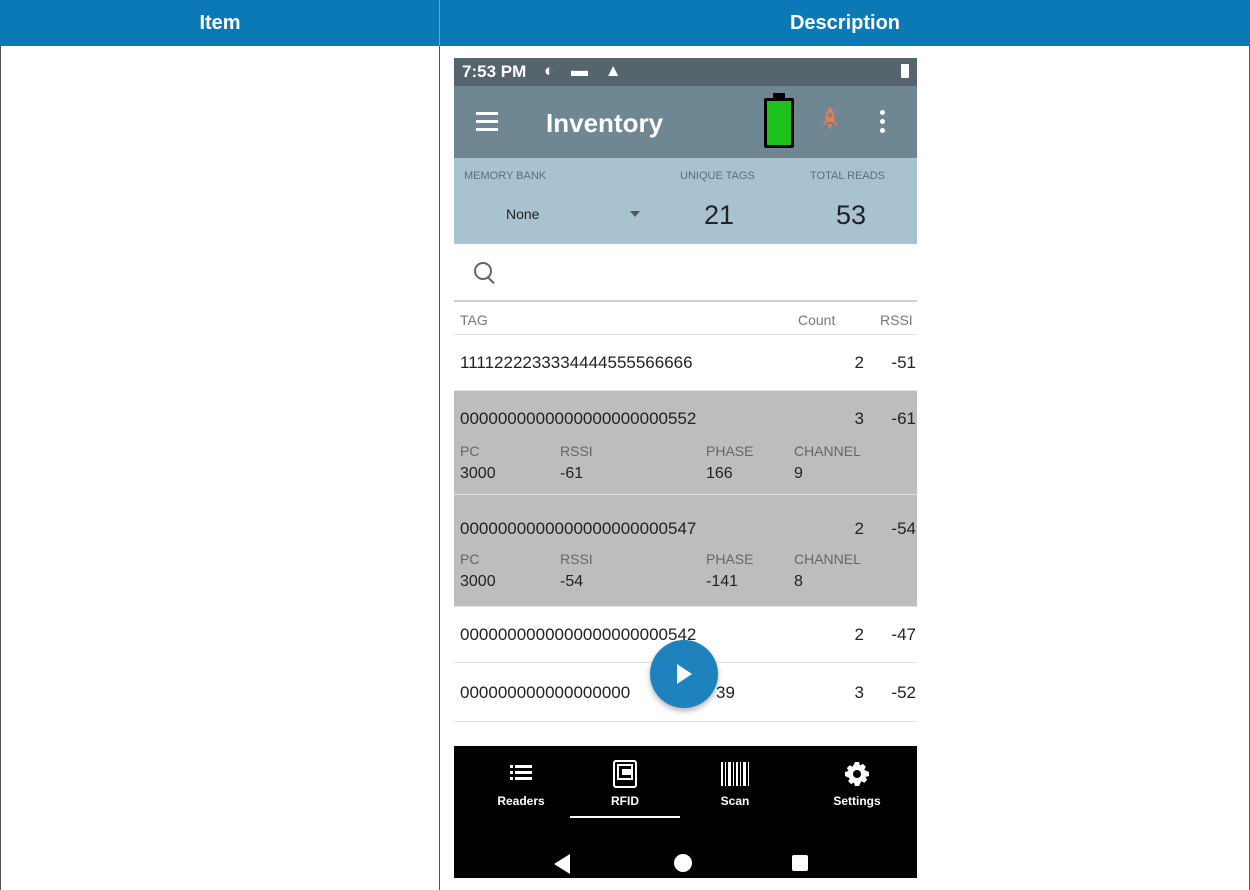 The height and width of the screenshot is (890, 1250). I want to click on total-reads-label: TOTAL READS, so click(847, 176).